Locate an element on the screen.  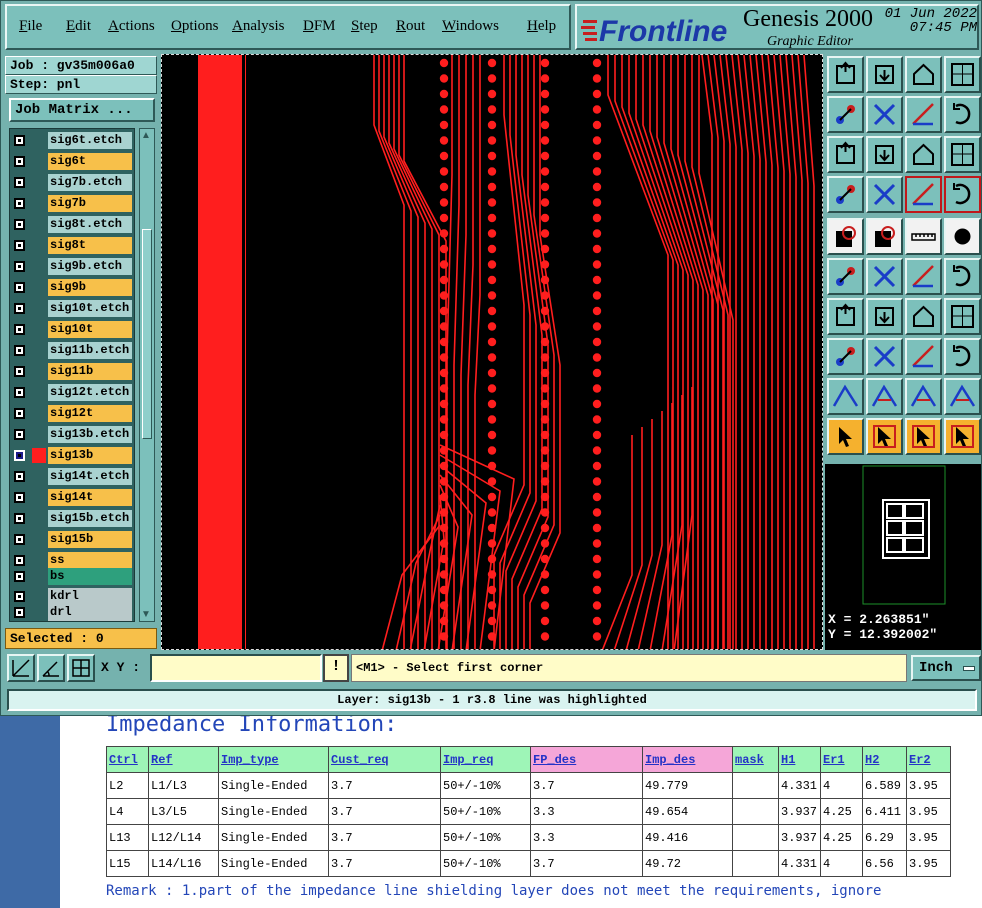
vertex-tool-button is located at coordinates (884, 396).